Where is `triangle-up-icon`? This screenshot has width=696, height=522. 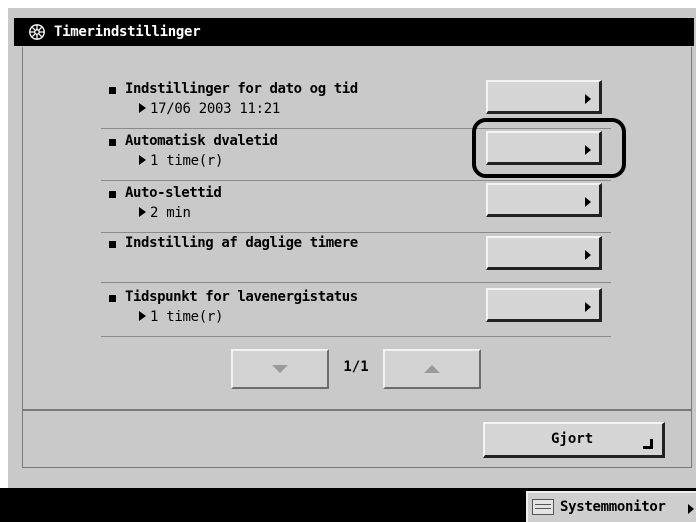
triangle-up-icon is located at coordinates (432, 369).